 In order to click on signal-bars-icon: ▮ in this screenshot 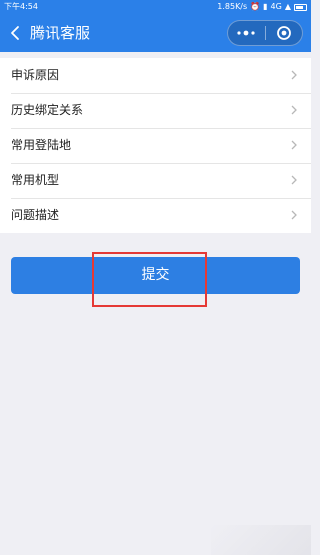, I will do `click(265, 6)`.